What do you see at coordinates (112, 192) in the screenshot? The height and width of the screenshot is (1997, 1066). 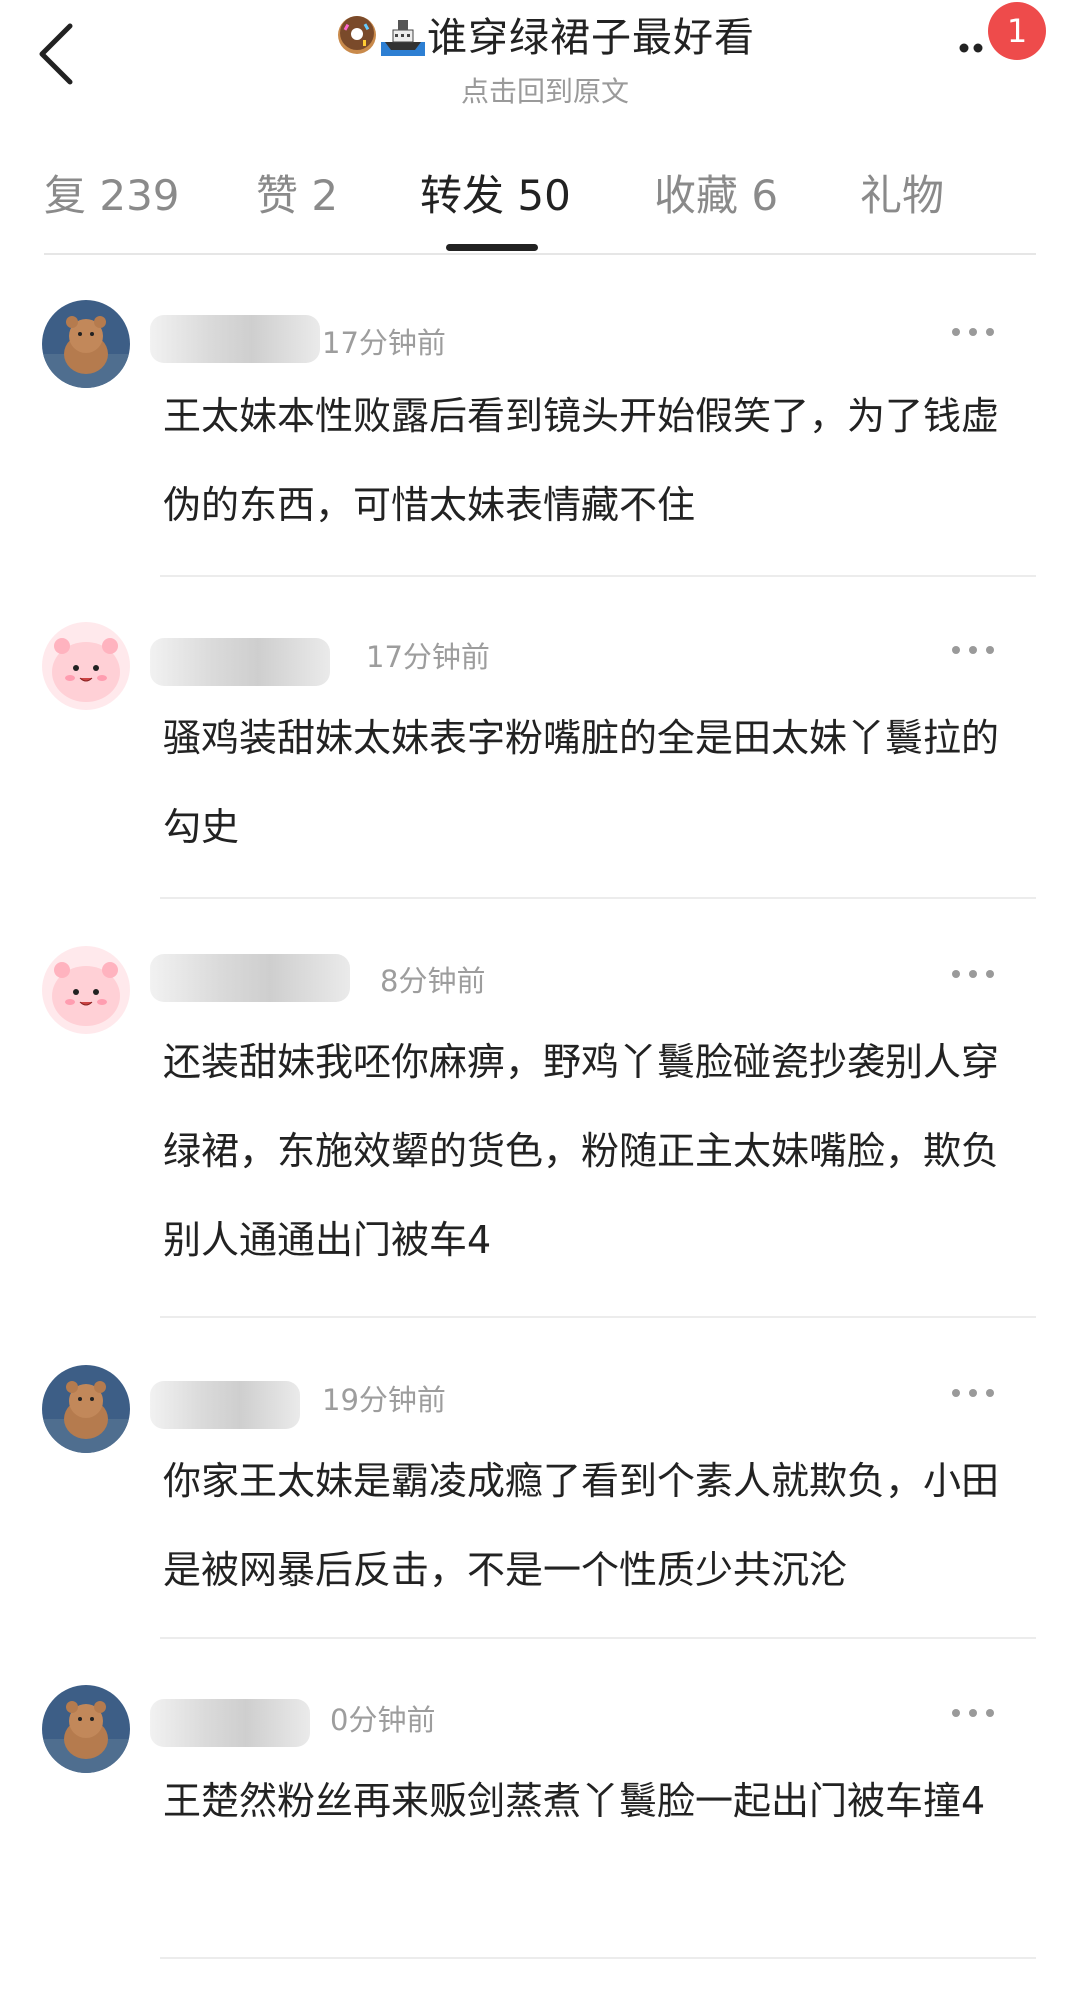 I see `tab-replies: 复 239` at bounding box center [112, 192].